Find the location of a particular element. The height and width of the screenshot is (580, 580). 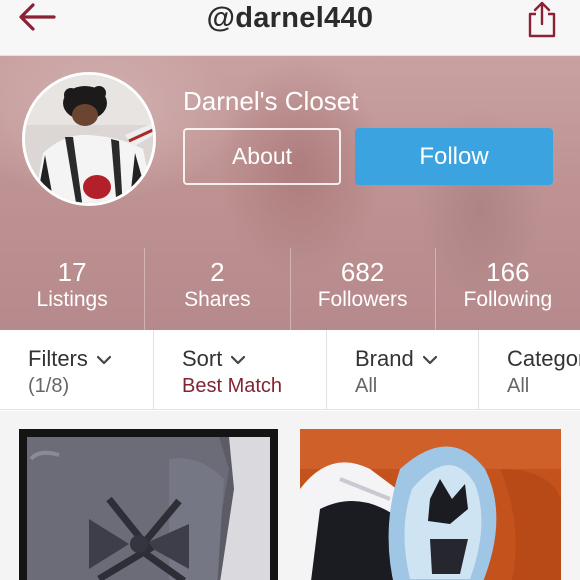

about-button: About is located at coordinates (262, 156).